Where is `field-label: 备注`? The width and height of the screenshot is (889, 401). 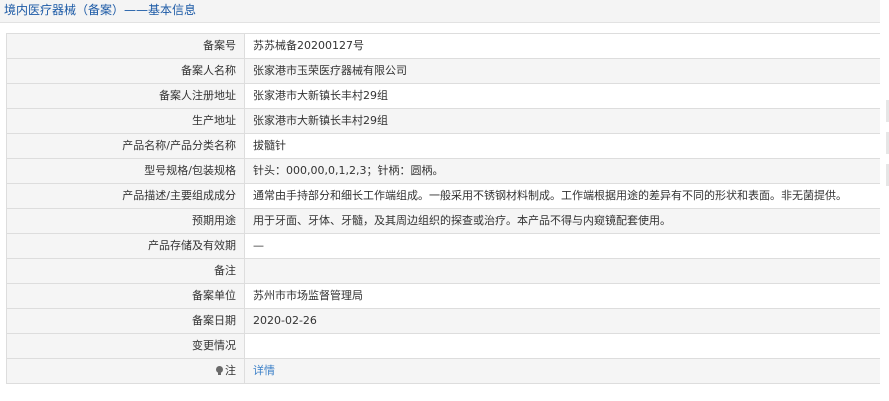
field-label: 备注 is located at coordinates (125, 271).